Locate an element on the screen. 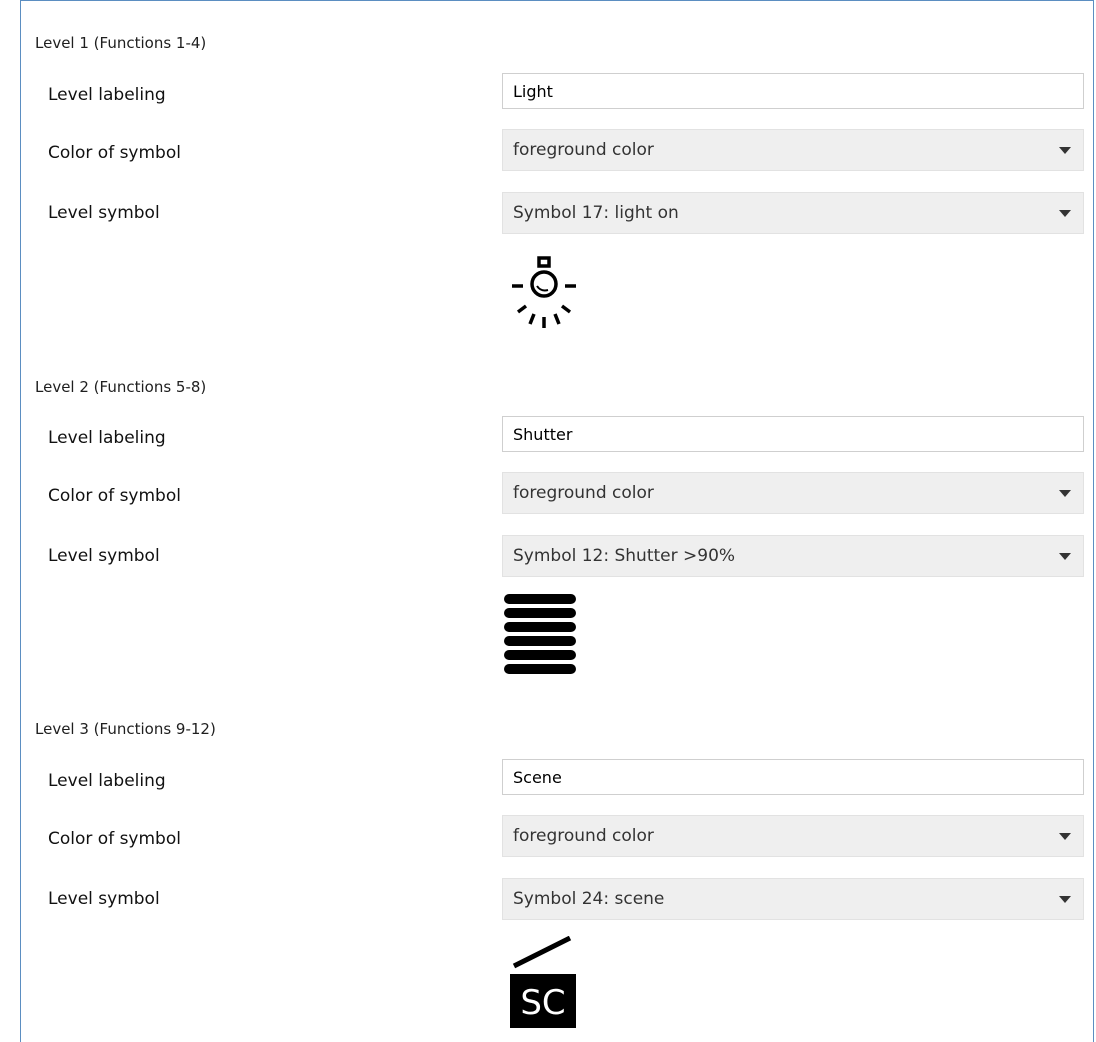 The image size is (1096, 1042). scene-clapperboard-icon: SC is located at coordinates (543, 982).